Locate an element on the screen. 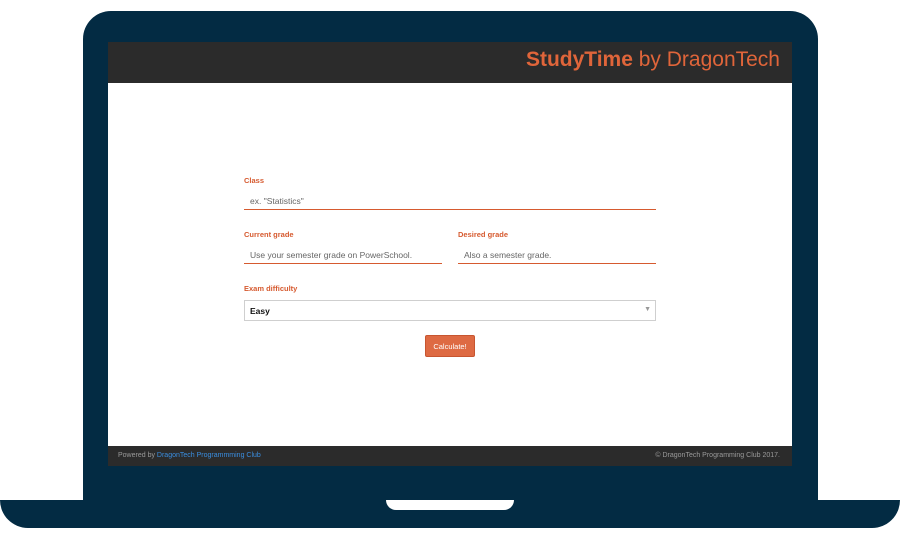 The height and width of the screenshot is (540, 900). exam-difficulty-label: Exam difficulty is located at coordinates (271, 288).